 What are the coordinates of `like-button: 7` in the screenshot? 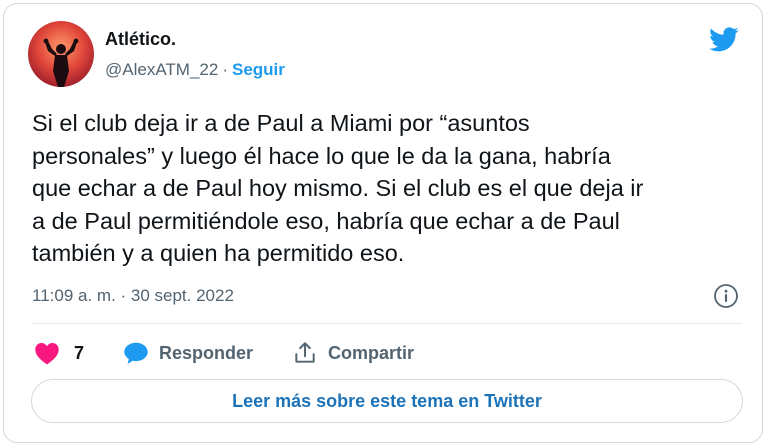 It's located at (59, 353).